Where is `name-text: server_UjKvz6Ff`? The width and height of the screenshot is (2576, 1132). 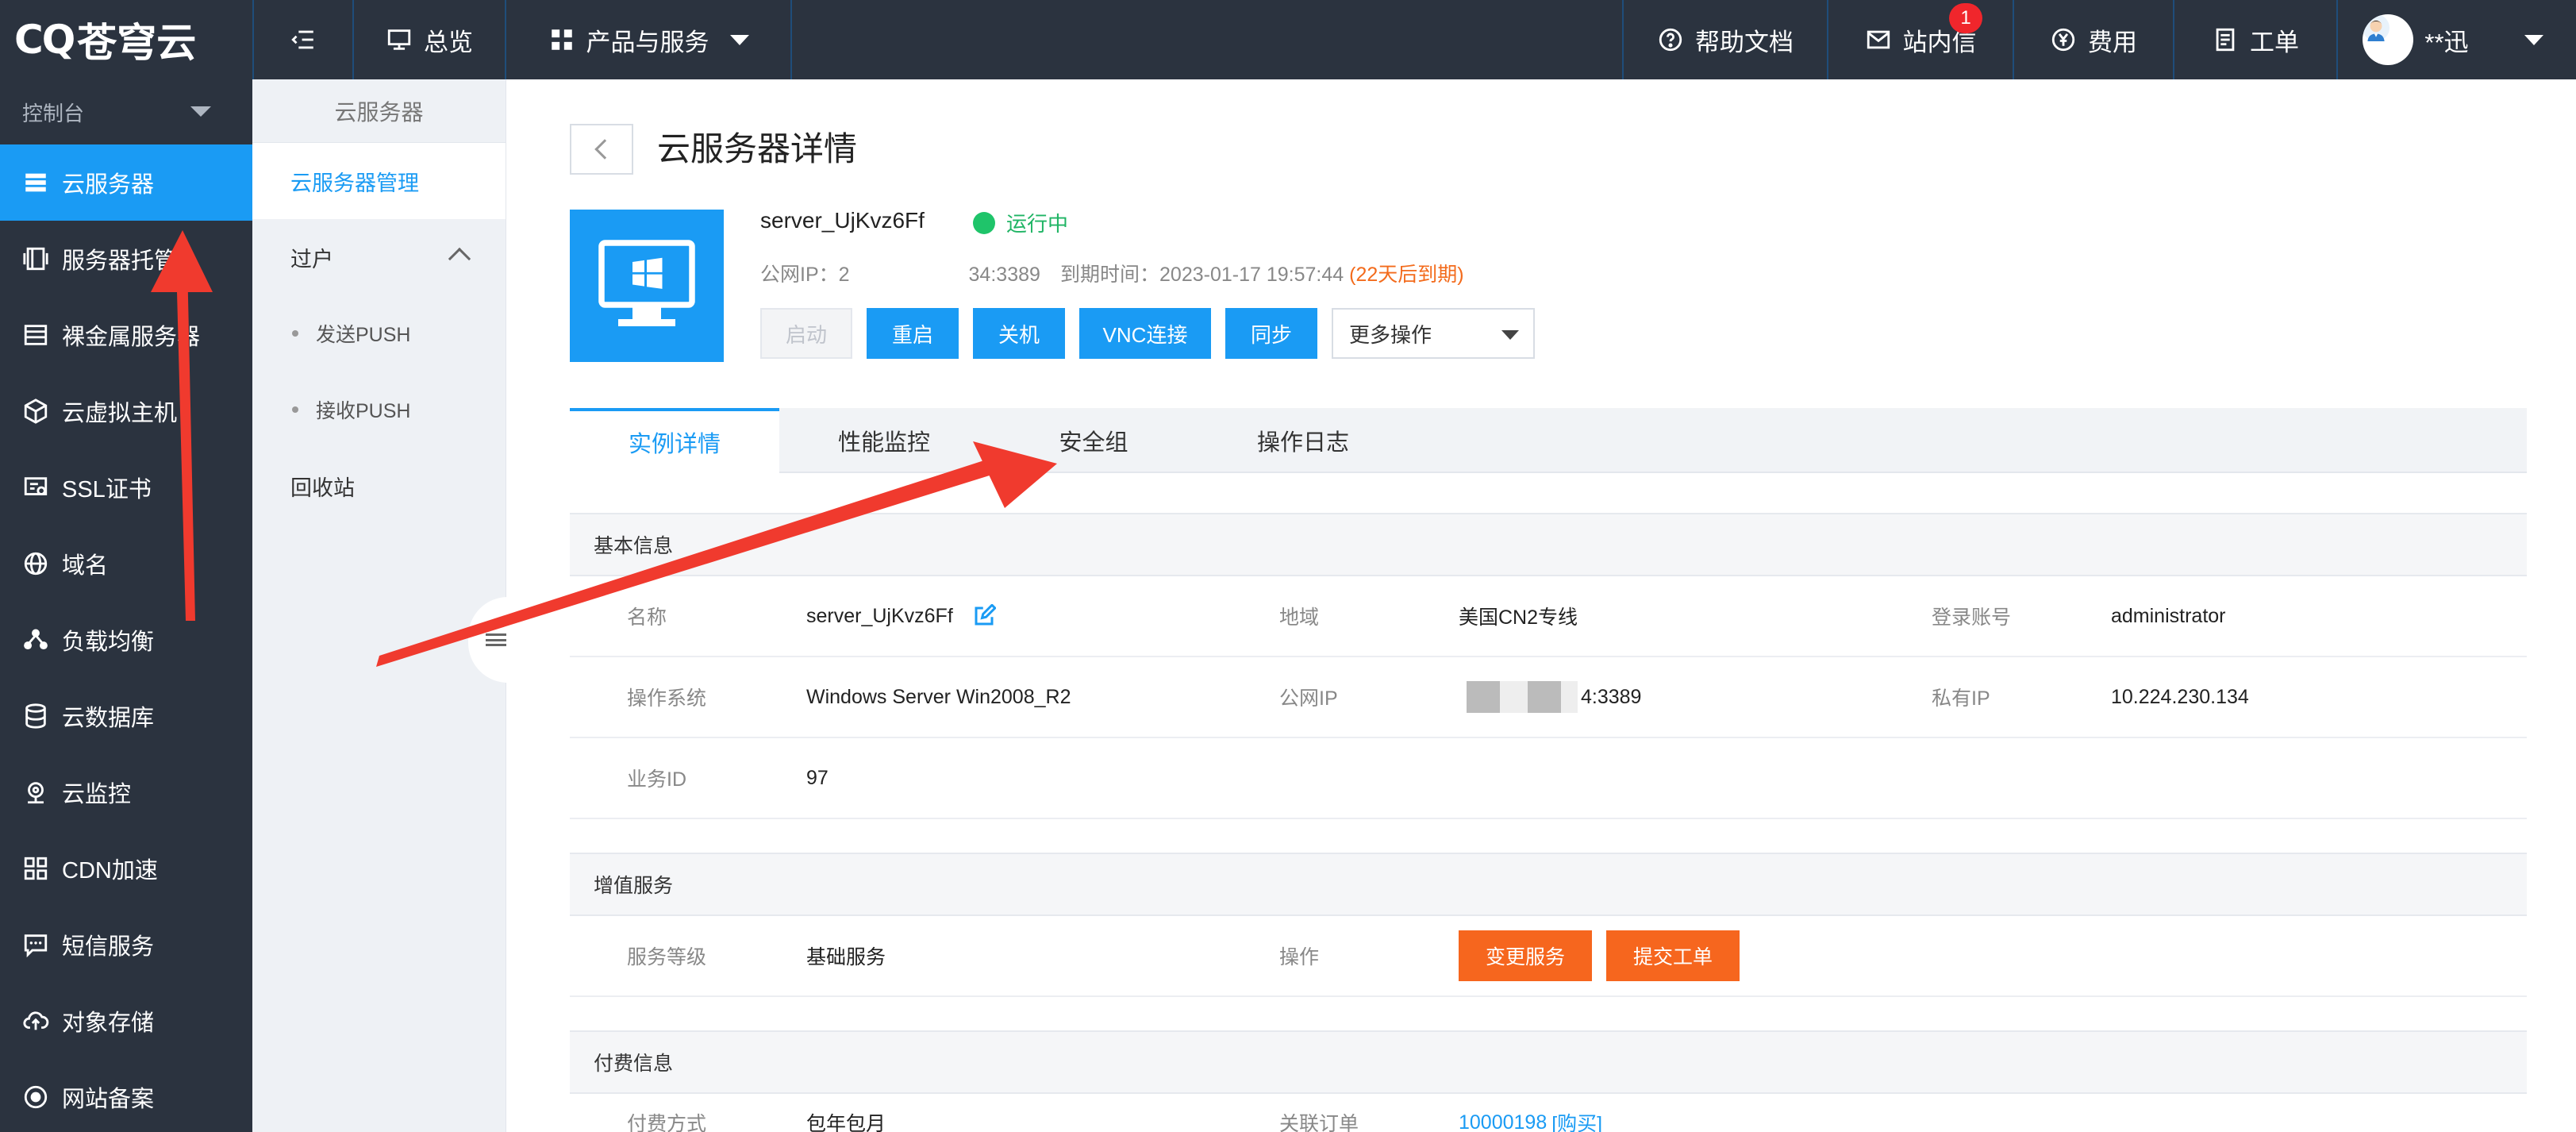 name-text: server_UjKvz6Ff is located at coordinates (879, 616).